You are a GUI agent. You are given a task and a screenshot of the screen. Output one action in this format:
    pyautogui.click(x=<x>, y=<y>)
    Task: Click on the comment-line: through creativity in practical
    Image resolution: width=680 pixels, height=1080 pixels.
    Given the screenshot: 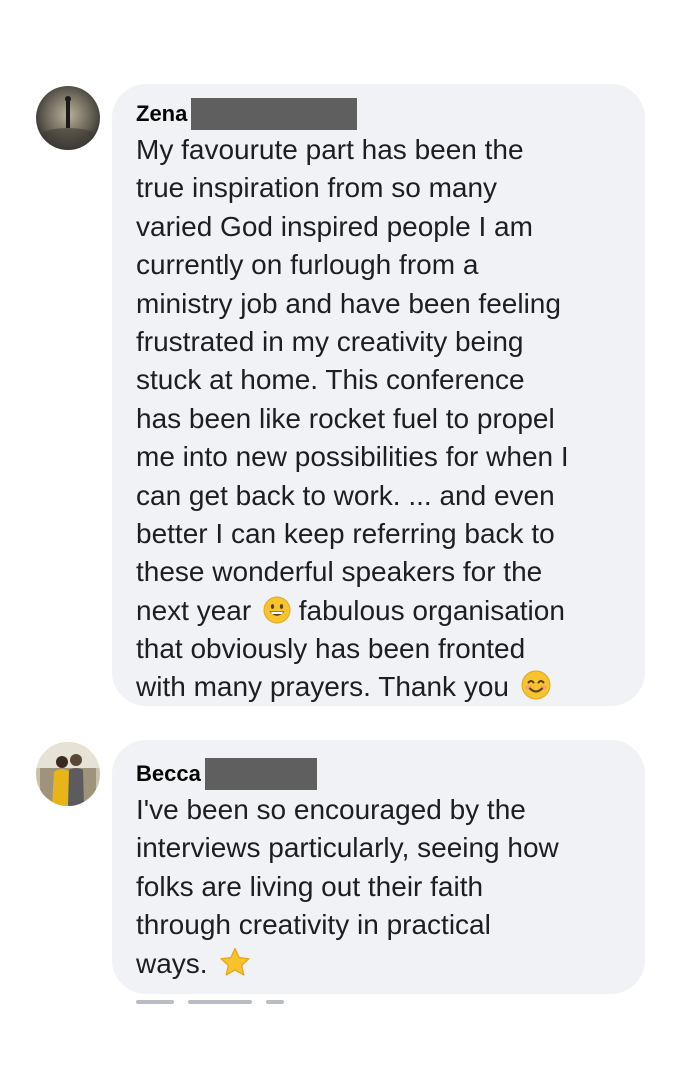 What is the action you would take?
    pyautogui.click(x=313, y=925)
    